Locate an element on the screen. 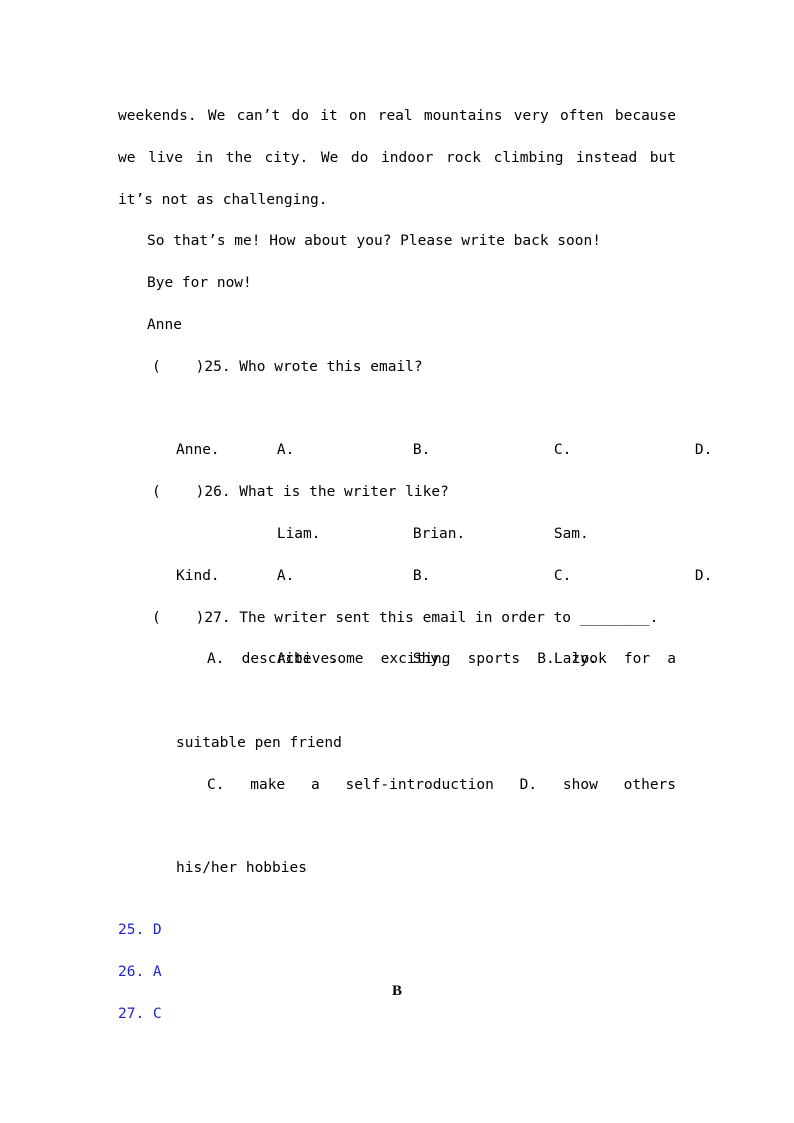 Image resolution: width=794 pixels, height=1123 pixels. option-text: Lazy. is located at coordinates (575, 659).